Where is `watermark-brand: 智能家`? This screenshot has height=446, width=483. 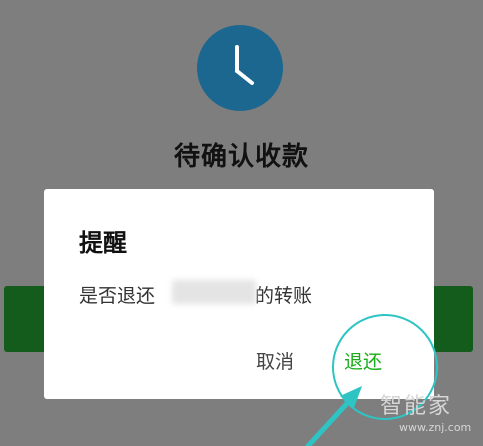
watermark-brand: 智能家 is located at coordinates (416, 406).